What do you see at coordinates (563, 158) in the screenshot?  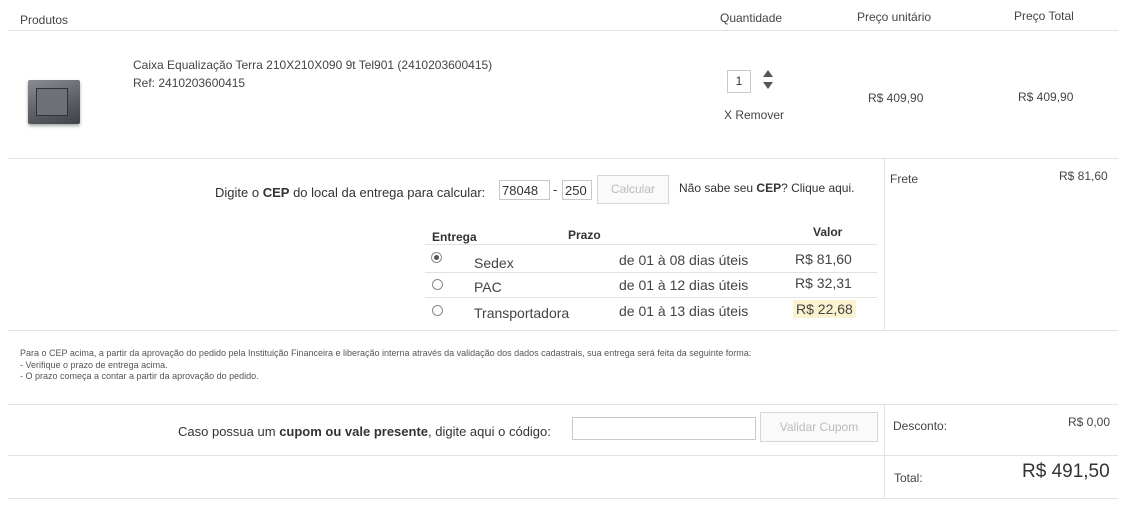 I see `product-divider` at bounding box center [563, 158].